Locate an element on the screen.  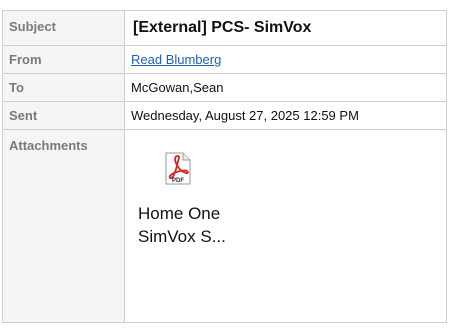
from-cell: Read Blumberg is located at coordinates (285, 59).